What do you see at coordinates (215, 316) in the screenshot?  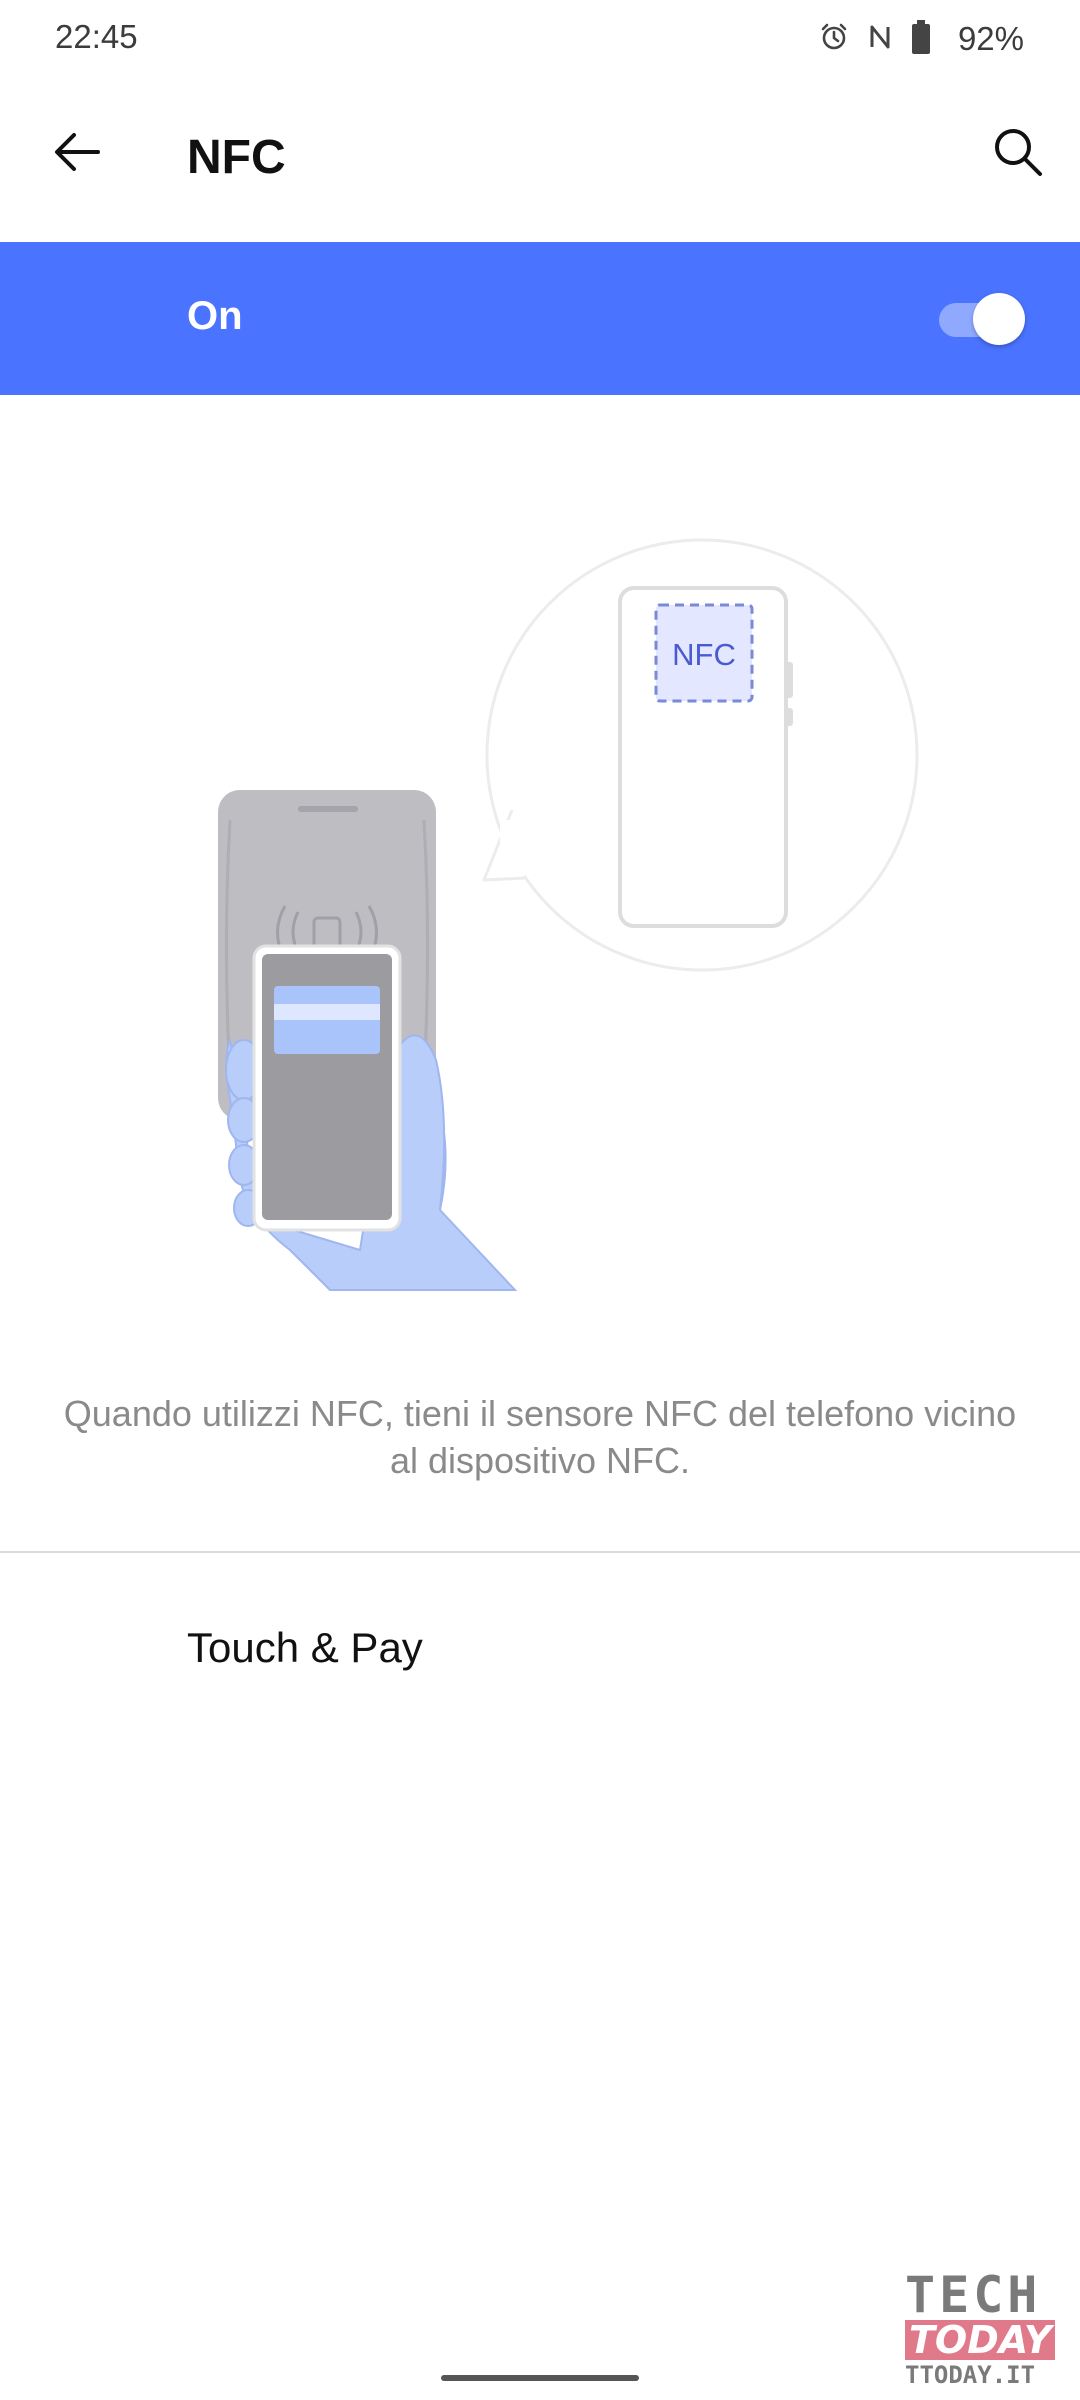 I see `toggle-label: On` at bounding box center [215, 316].